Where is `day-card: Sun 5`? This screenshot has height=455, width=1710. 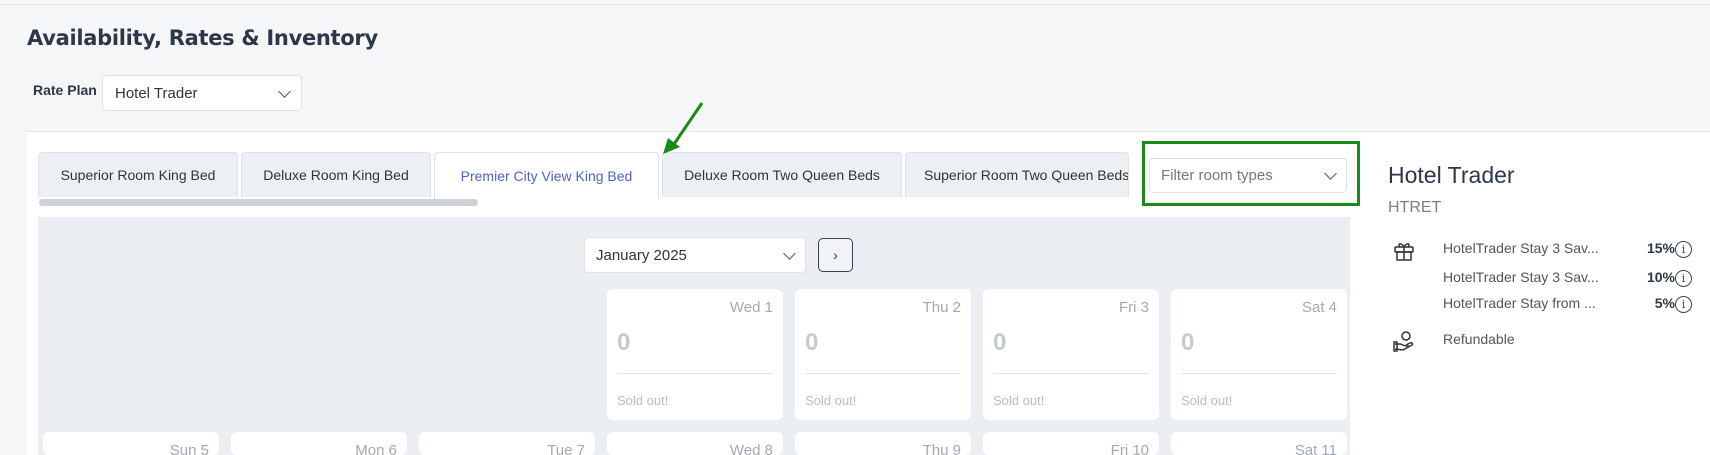
day-card: Sun 5 is located at coordinates (131, 443).